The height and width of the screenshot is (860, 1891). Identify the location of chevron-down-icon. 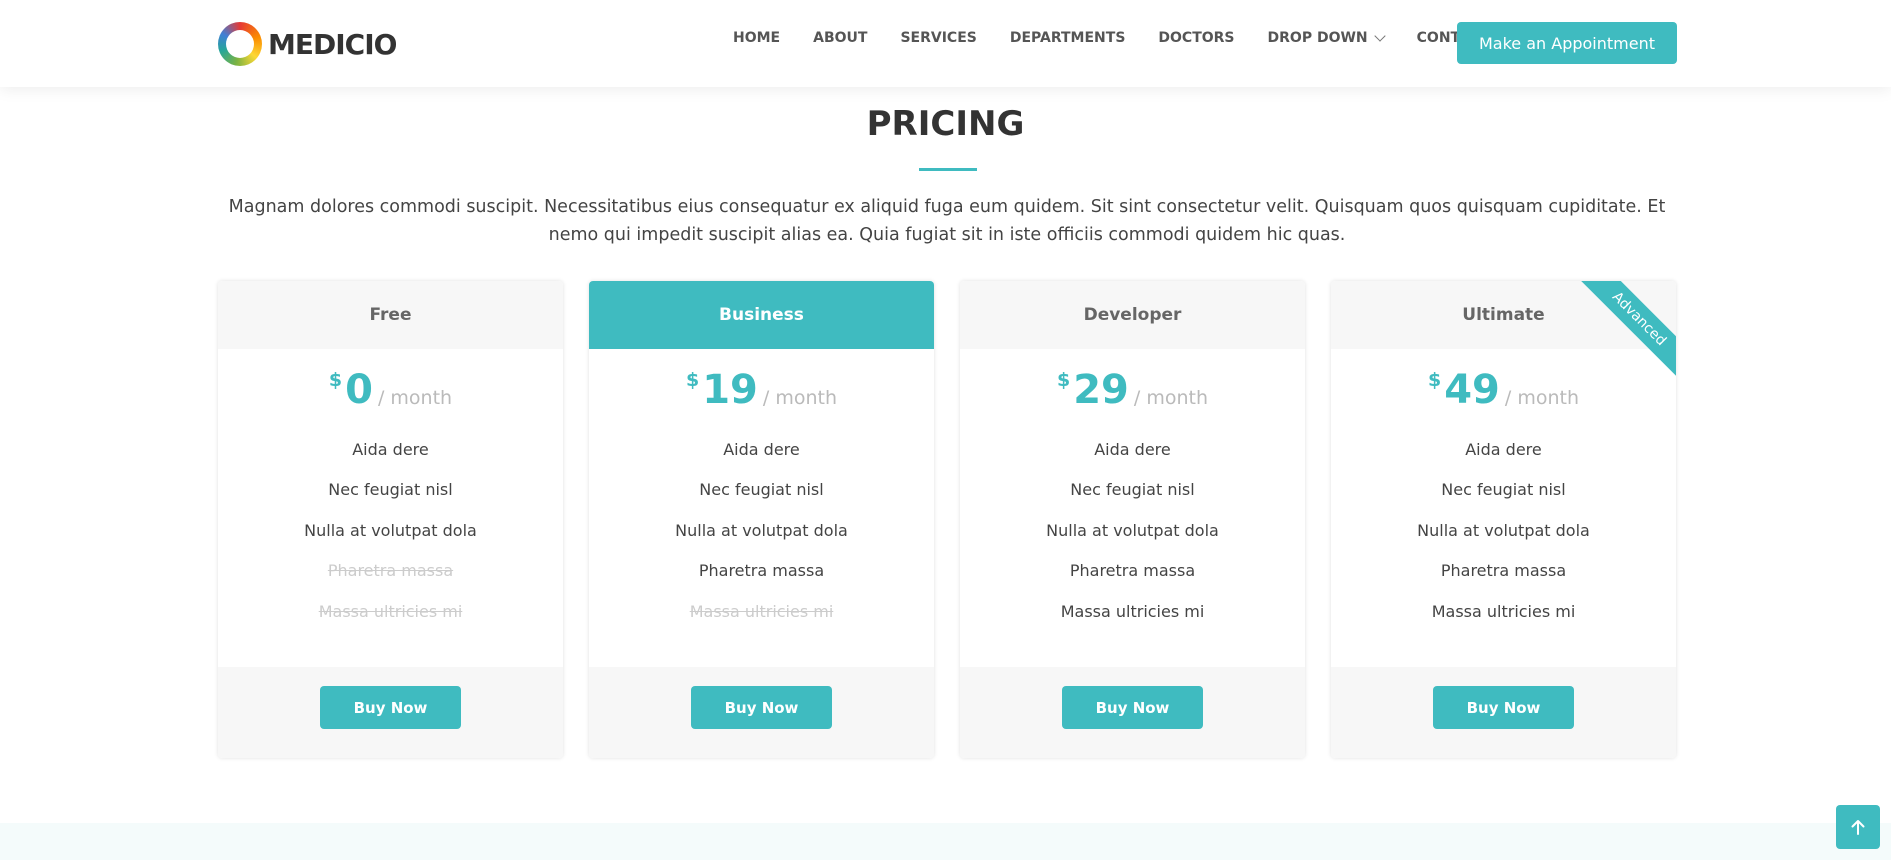
(1379, 35).